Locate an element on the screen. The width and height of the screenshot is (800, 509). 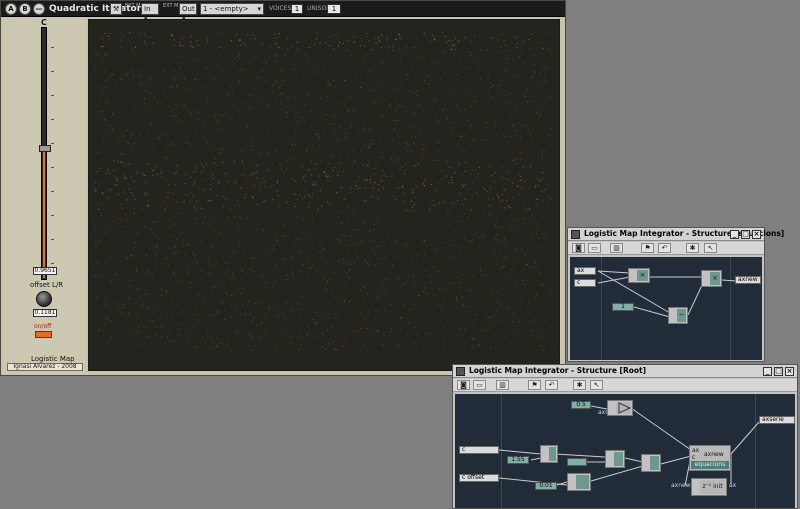
port-axserie: axserie is located at coordinates (777, 420).